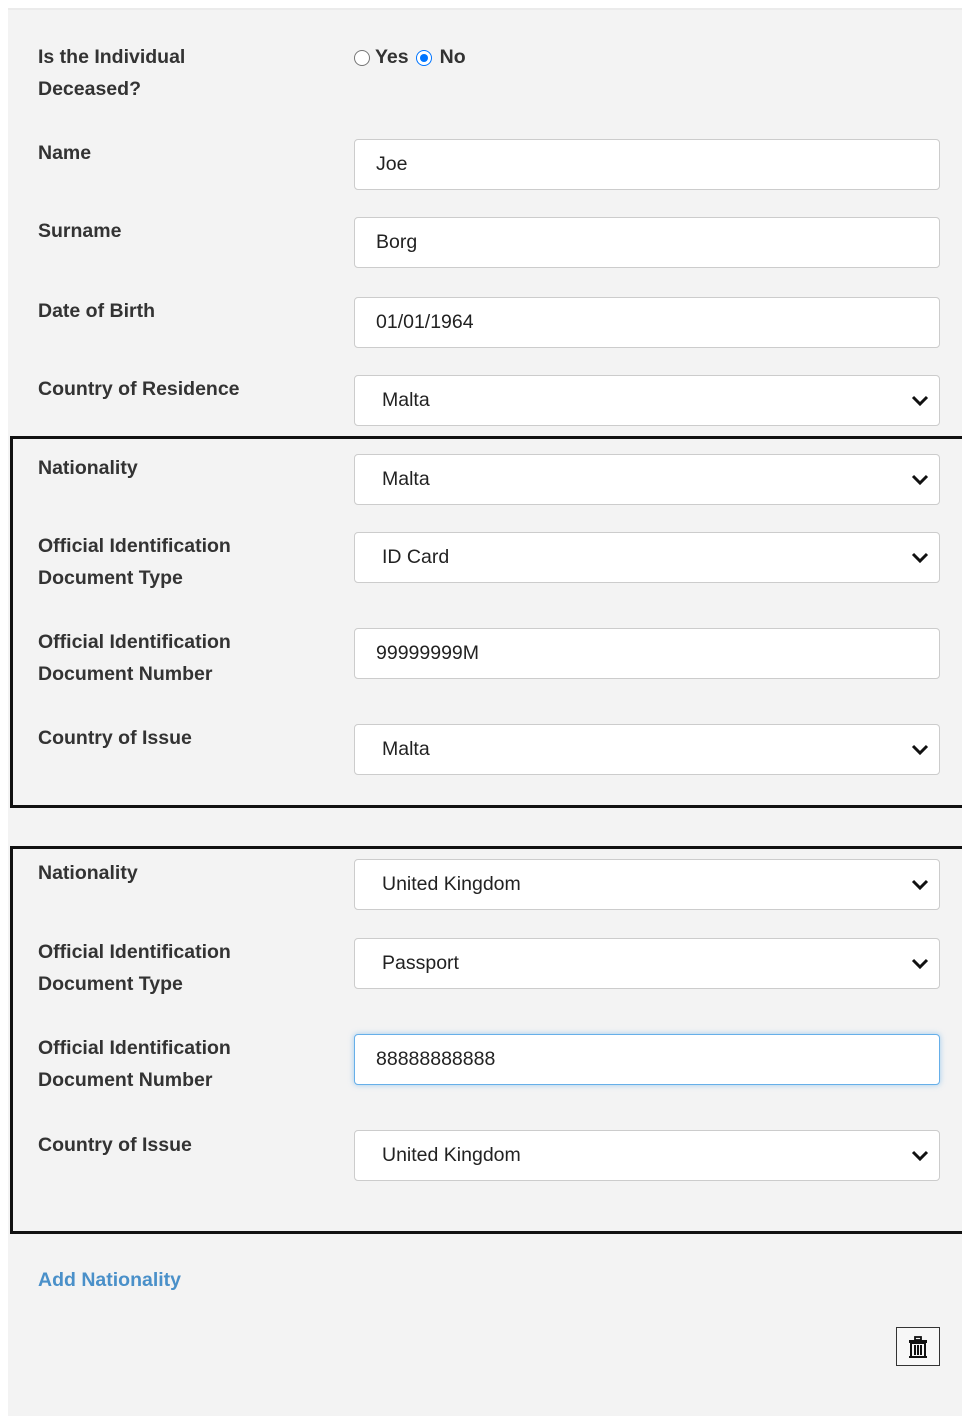 Image resolution: width=962 pixels, height=1416 pixels. What do you see at coordinates (647, 322) in the screenshot?
I see `dob-input: 01/01/1964` at bounding box center [647, 322].